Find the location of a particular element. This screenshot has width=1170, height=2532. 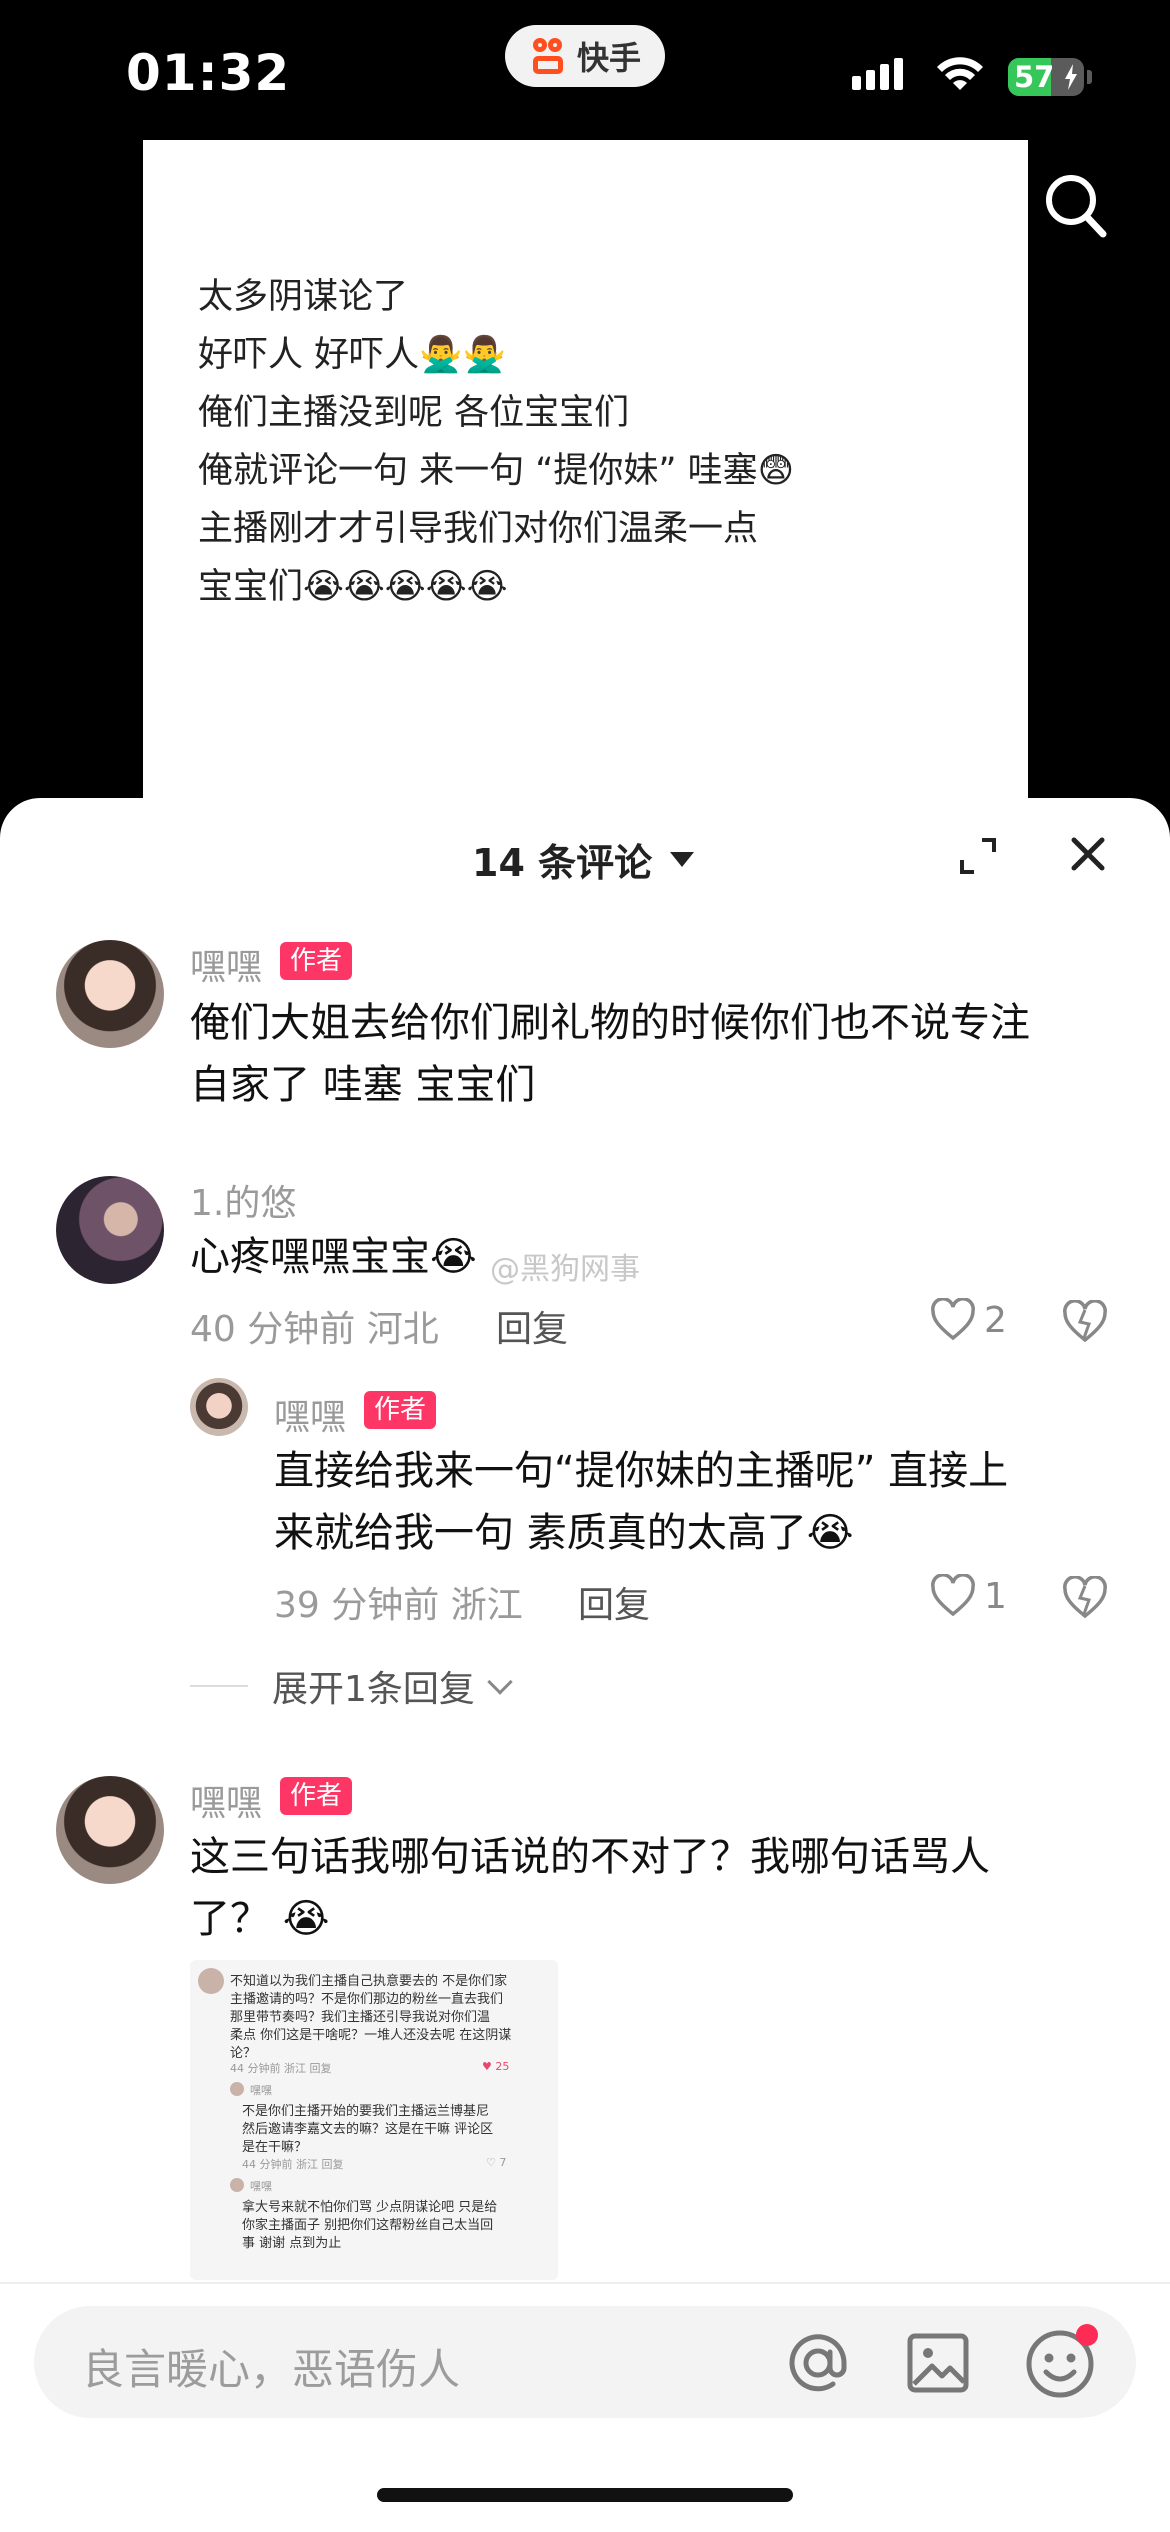

caret-down-icon is located at coordinates (682, 859).